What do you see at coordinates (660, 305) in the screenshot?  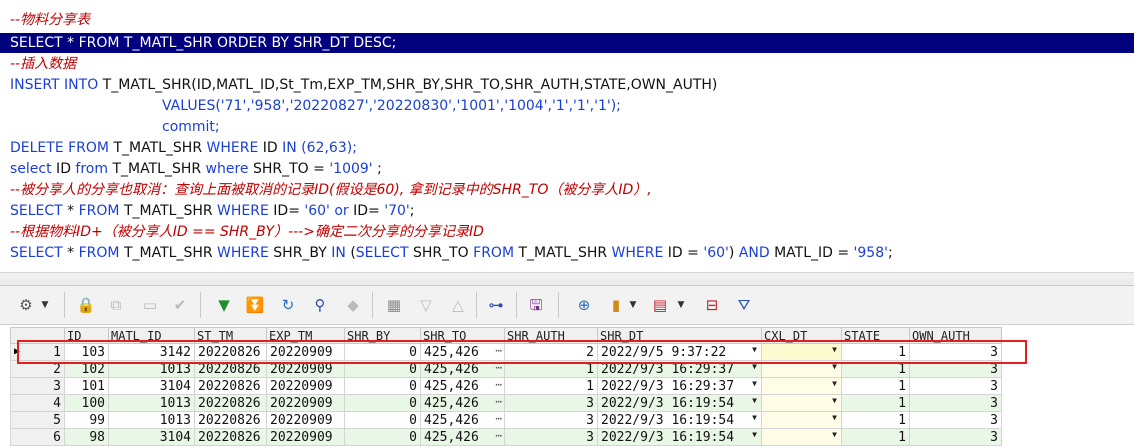 I see `table-view-icon: ▤` at bounding box center [660, 305].